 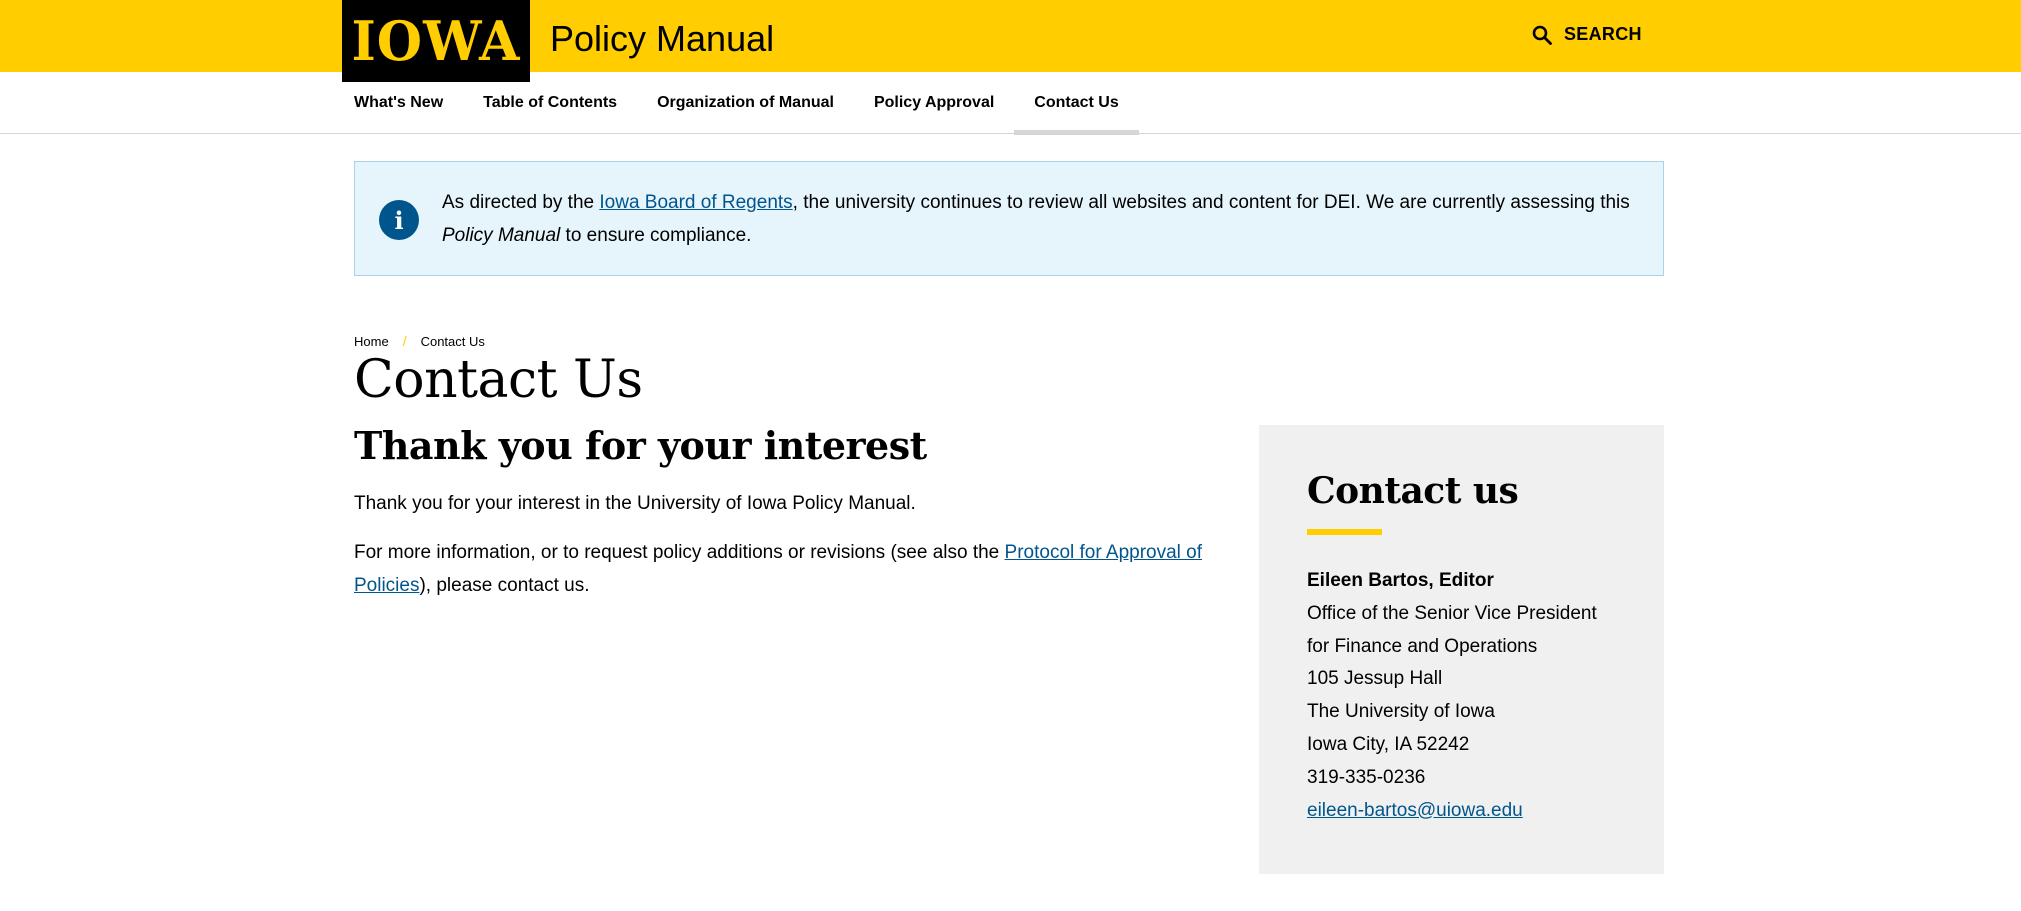 I want to click on site-header: IOWA Policy Manual SEARCH, so click(x=1010, y=41).